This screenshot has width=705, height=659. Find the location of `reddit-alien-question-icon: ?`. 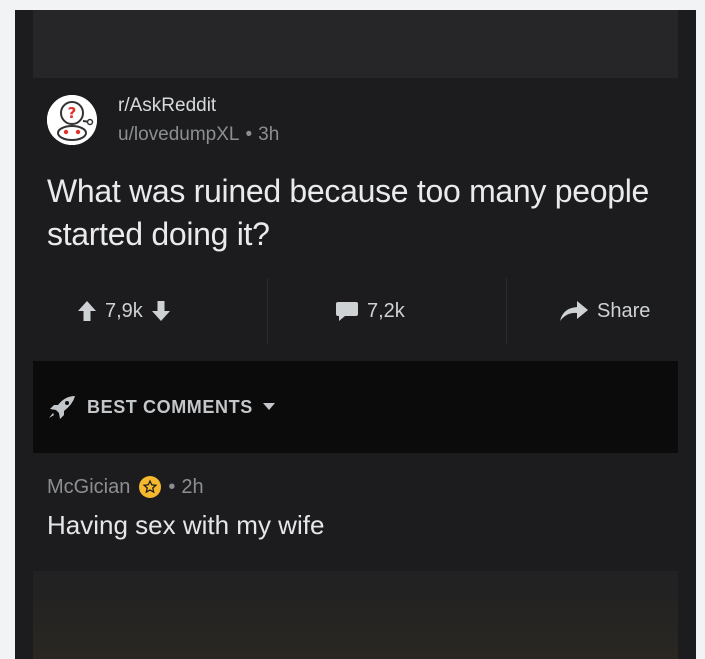

reddit-alien-question-icon: ? is located at coordinates (72, 120).